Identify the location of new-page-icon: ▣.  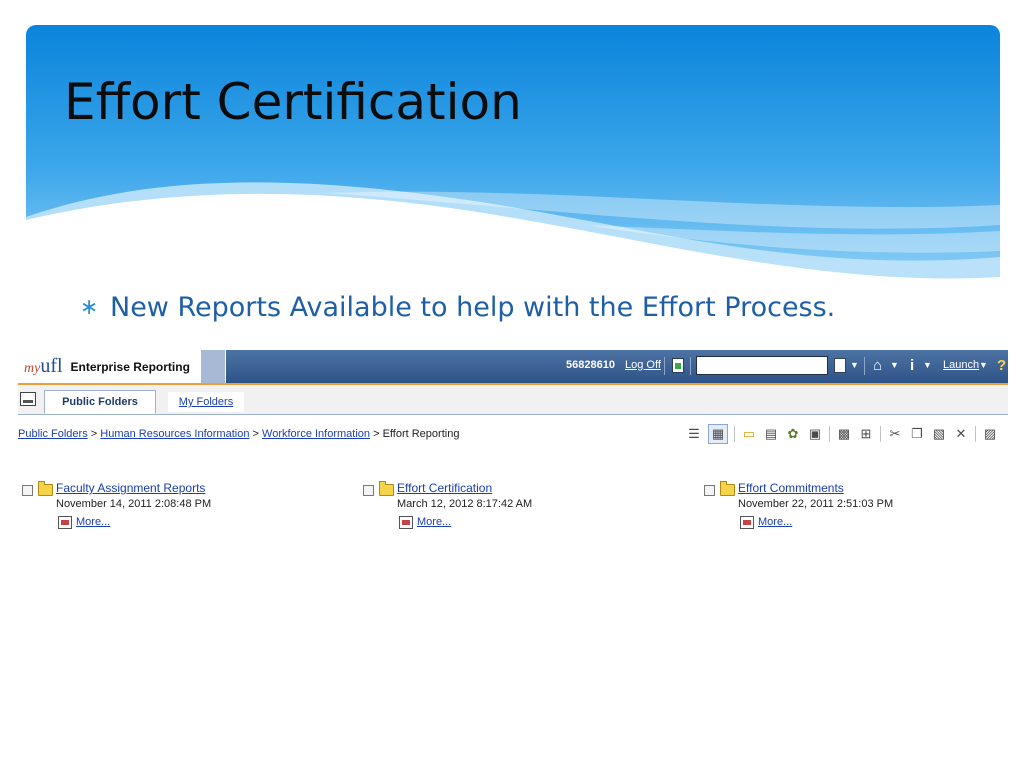
(815, 434).